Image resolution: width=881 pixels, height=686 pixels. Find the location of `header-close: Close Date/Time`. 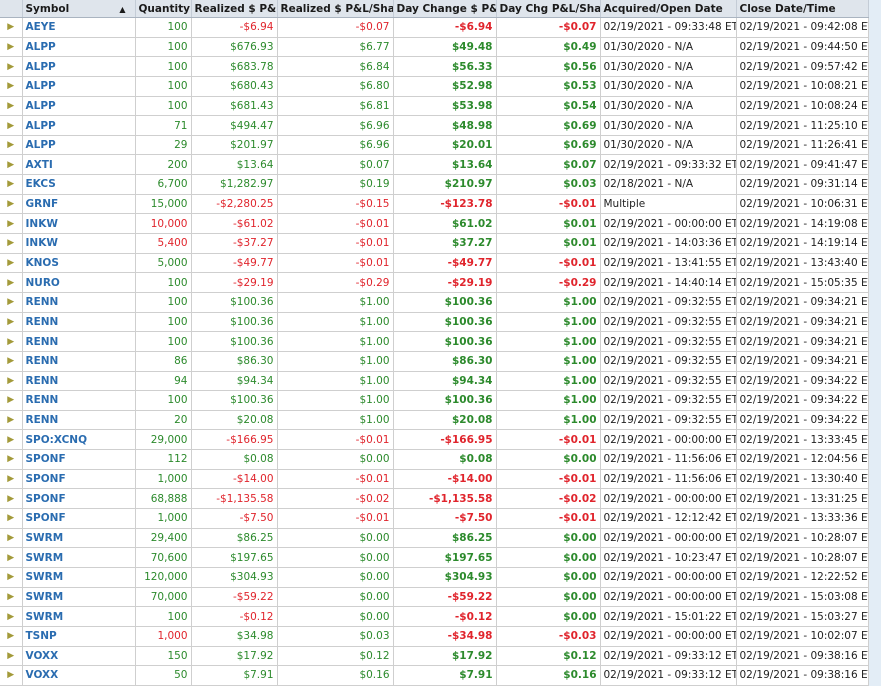

header-close: Close Date/Time is located at coordinates (802, 9).